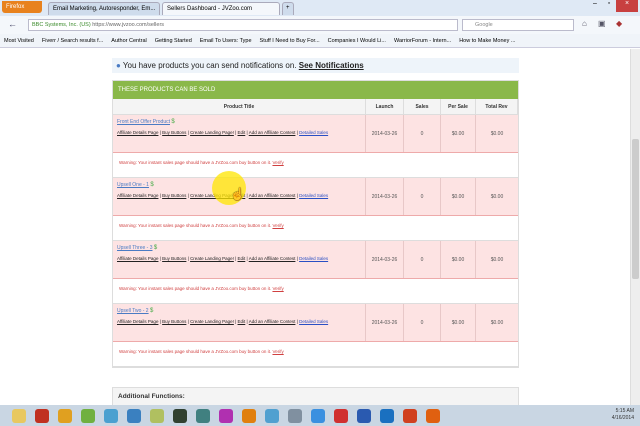 This screenshot has width=640, height=426. Describe the element at coordinates (152, 185) in the screenshot. I see `dollar-icon: $` at that location.